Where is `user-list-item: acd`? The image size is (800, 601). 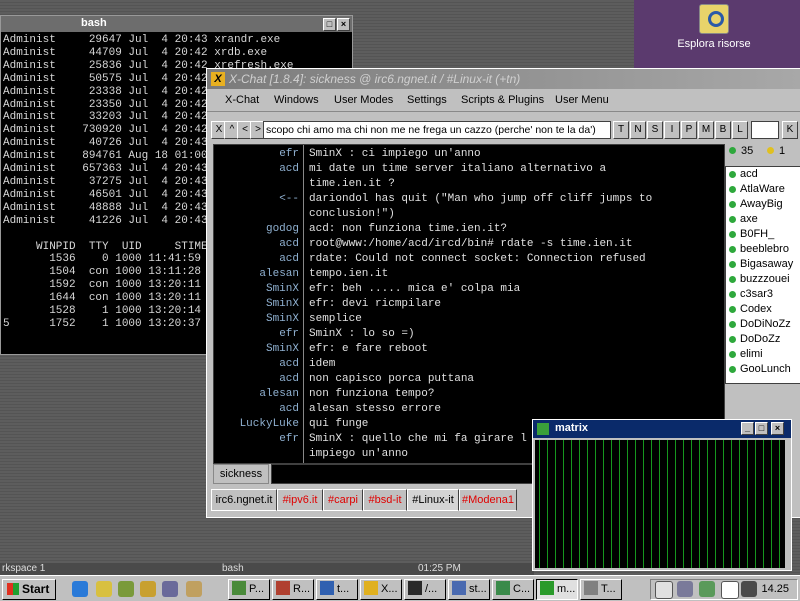
user-list-item: acd is located at coordinates (763, 174).